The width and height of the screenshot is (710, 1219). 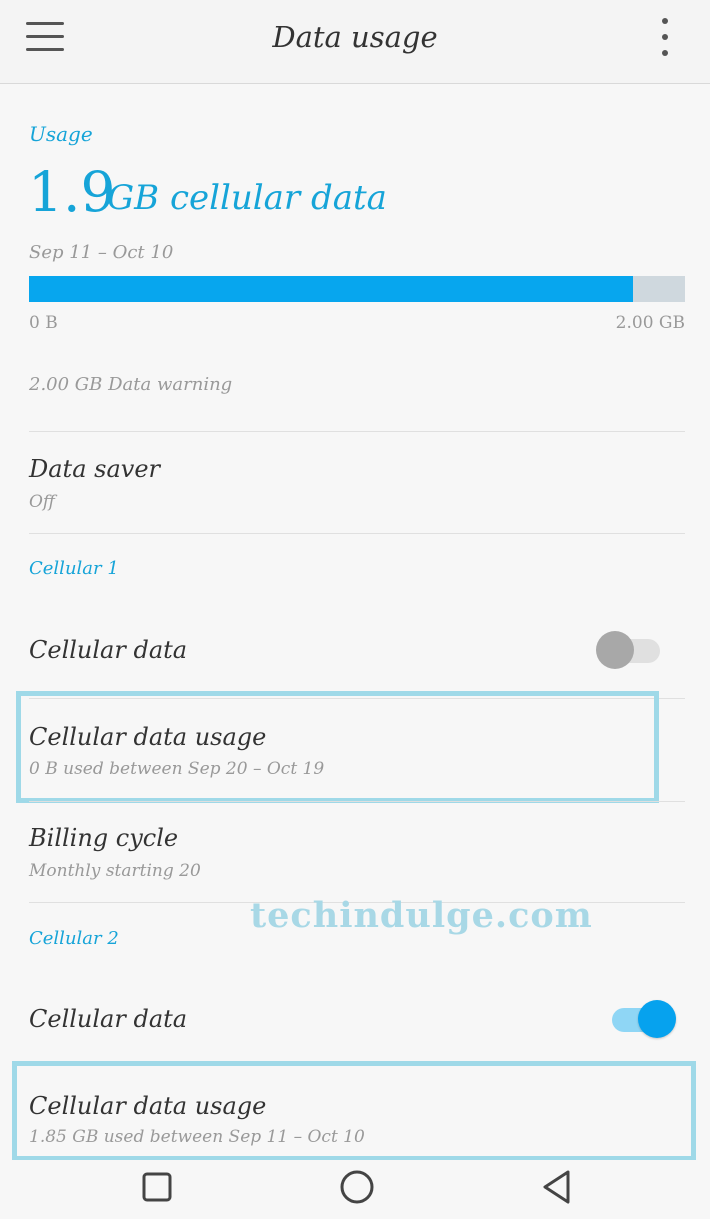 What do you see at coordinates (101, 252) in the screenshot?
I see `usage-period: Sep 11 – Oct 10` at bounding box center [101, 252].